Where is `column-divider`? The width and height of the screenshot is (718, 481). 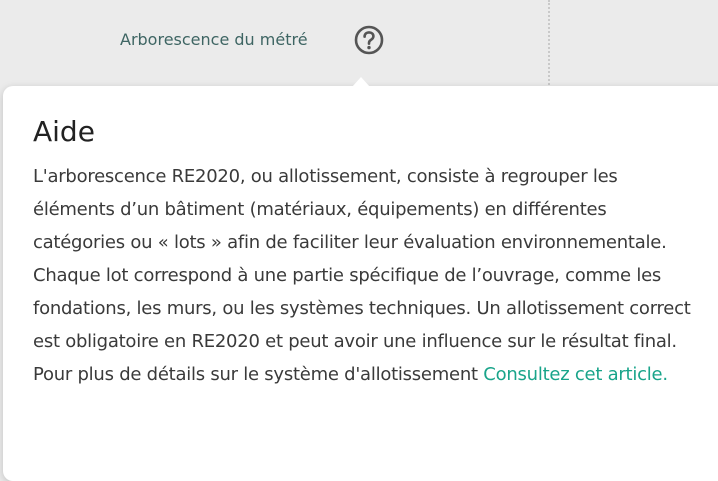 column-divider is located at coordinates (549, 44).